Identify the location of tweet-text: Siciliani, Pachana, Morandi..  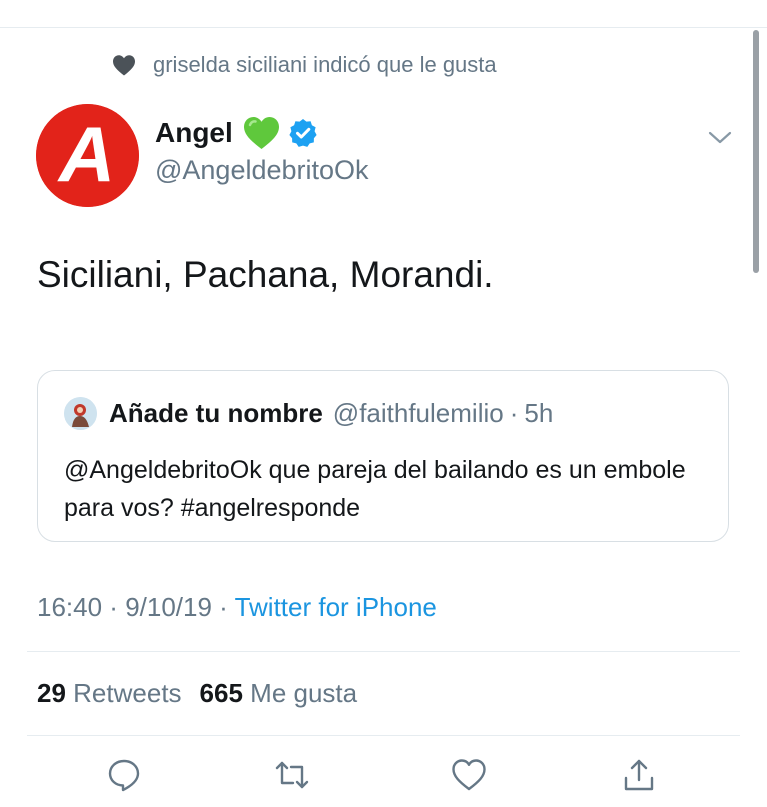
(265, 274).